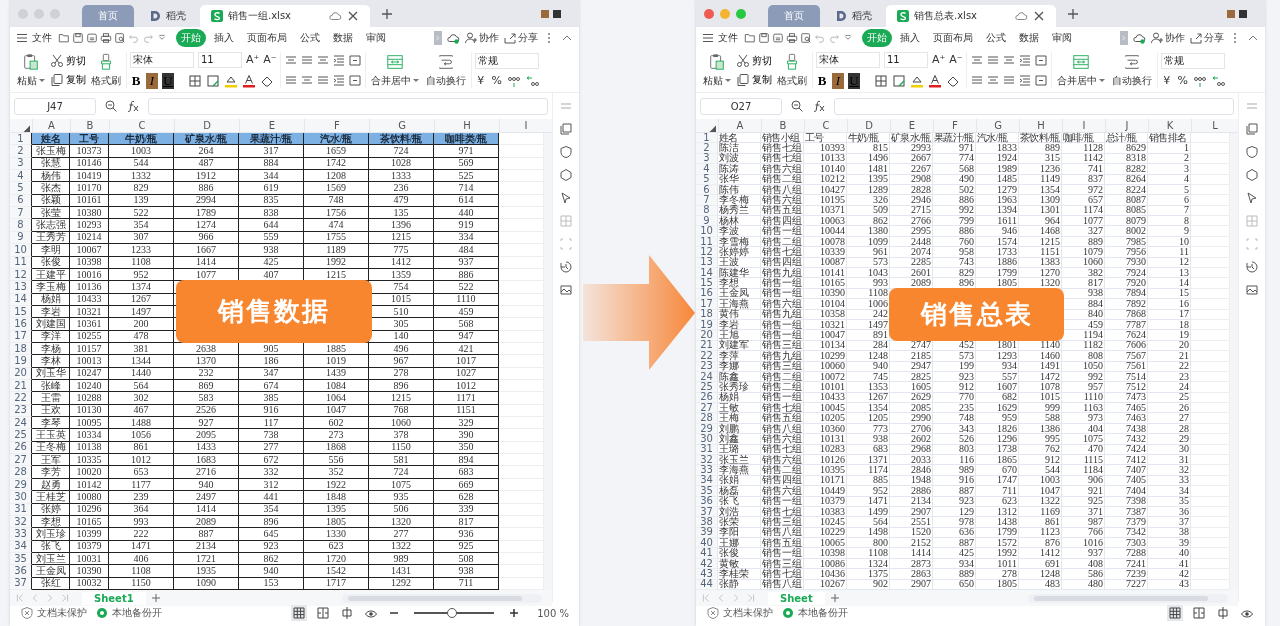  Describe the element at coordinates (323, 613) in the screenshot. I see `page-view-icon` at that location.